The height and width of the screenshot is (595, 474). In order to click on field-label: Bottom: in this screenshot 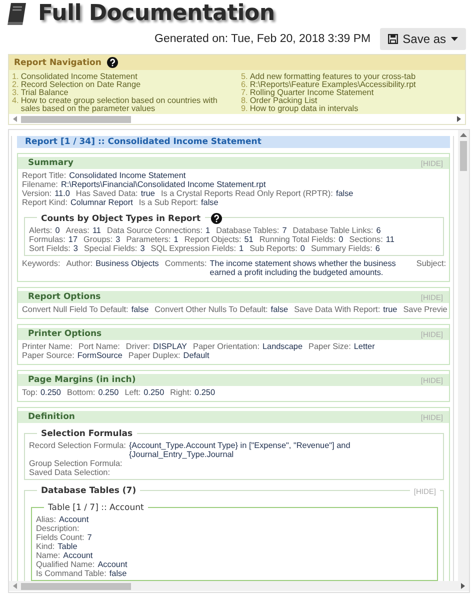, I will do `click(81, 392)`.